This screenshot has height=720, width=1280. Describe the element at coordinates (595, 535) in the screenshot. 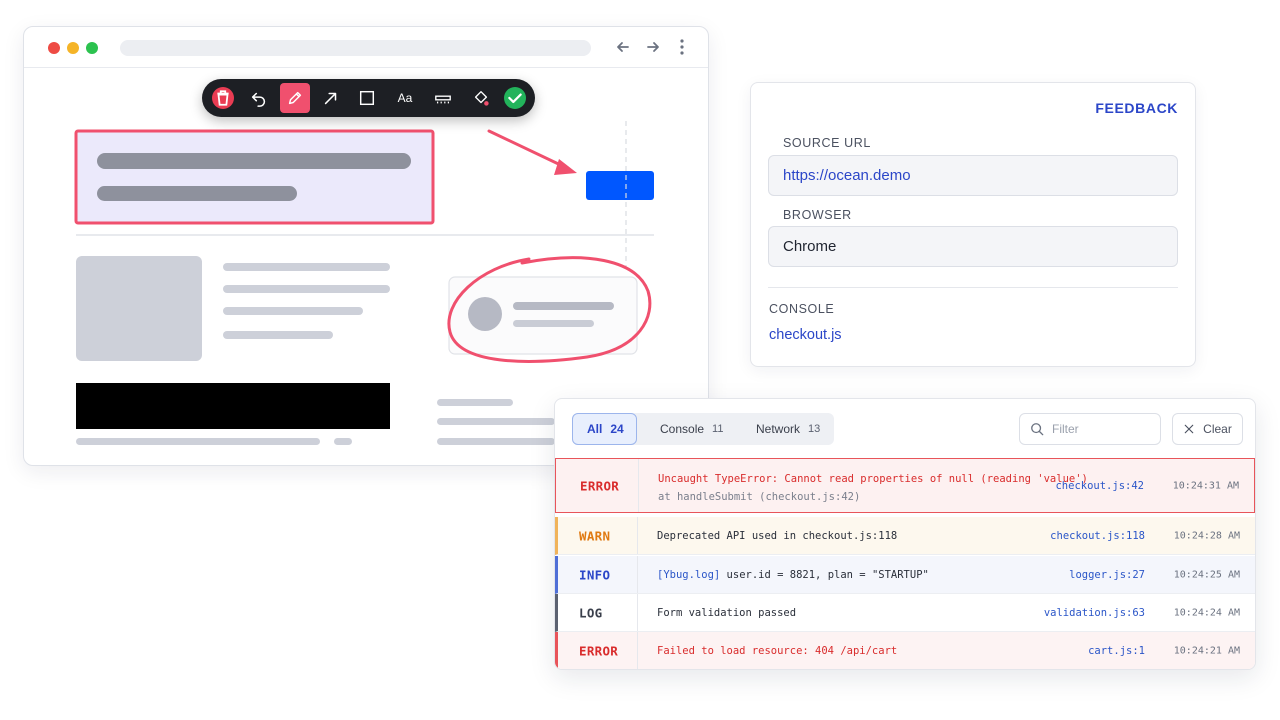

I see `log-level: WARN` at that location.